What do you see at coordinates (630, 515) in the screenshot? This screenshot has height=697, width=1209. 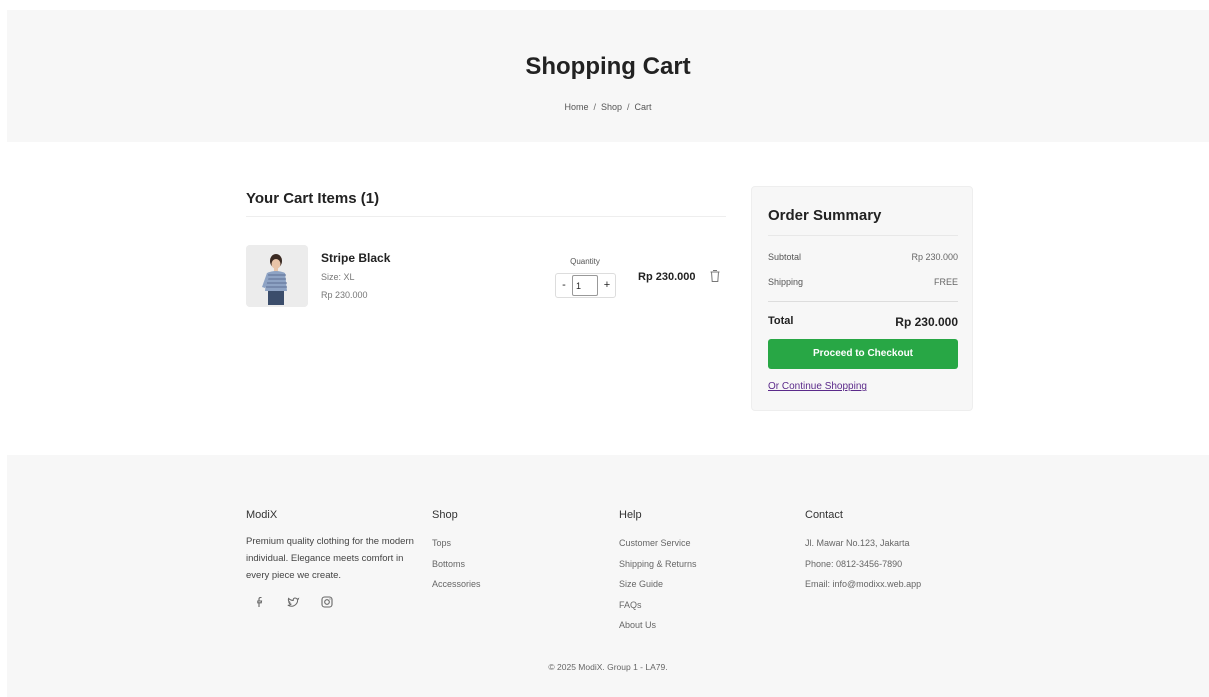 I see `footer-help-title: Help` at bounding box center [630, 515].